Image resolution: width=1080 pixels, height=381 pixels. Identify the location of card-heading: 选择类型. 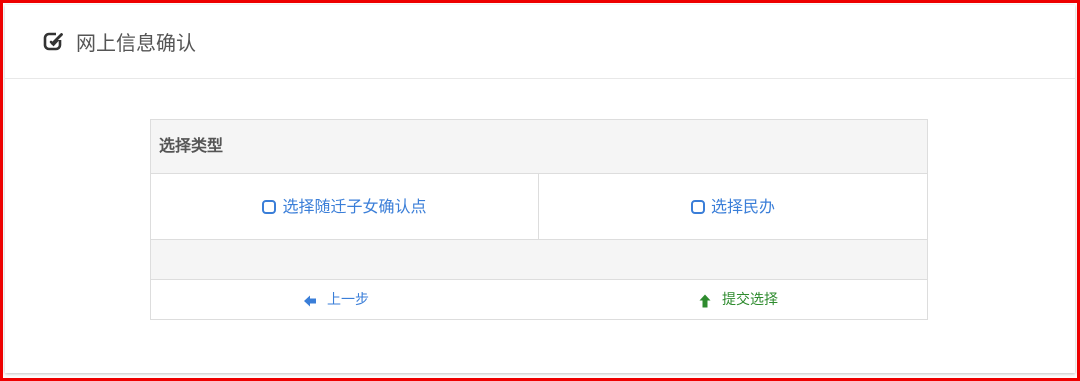
(191, 145).